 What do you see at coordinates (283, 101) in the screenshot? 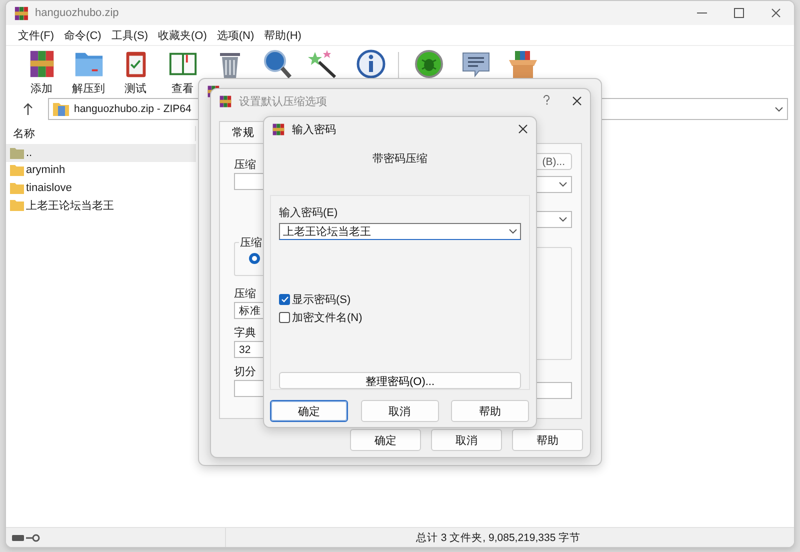
I see `dialog-title: 设置默认压缩选项` at bounding box center [283, 101].